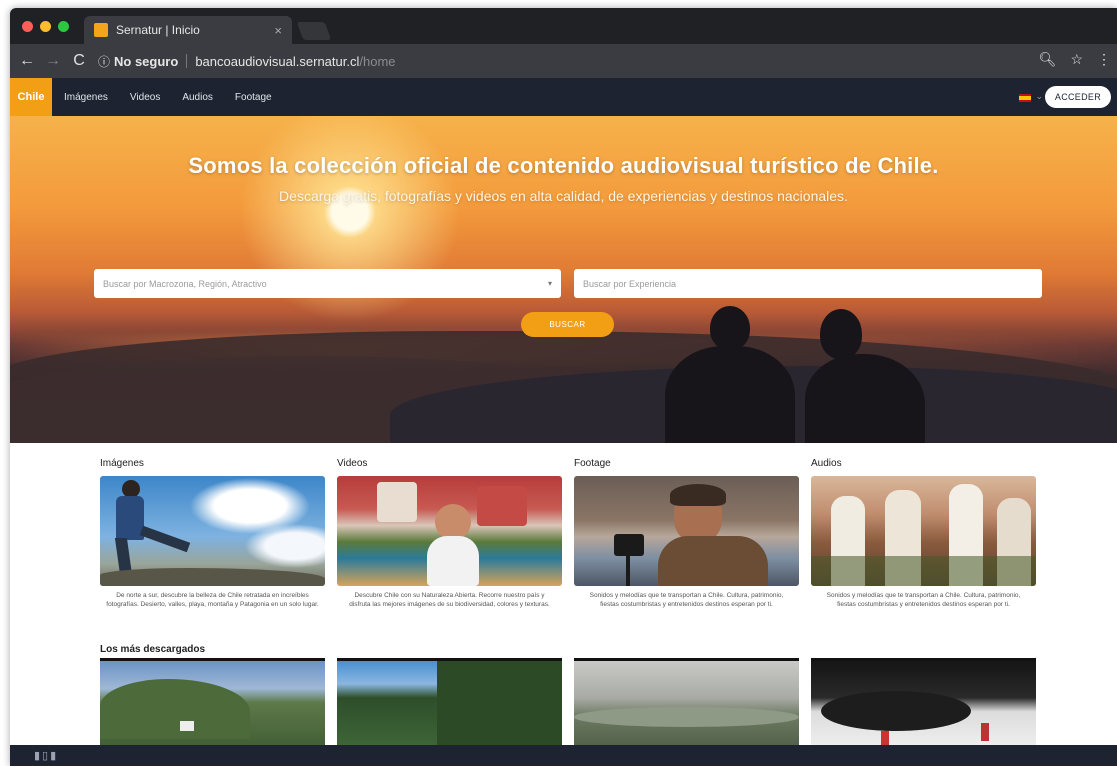  What do you see at coordinates (686, 531) in the screenshot?
I see `cameraman-image` at bounding box center [686, 531].